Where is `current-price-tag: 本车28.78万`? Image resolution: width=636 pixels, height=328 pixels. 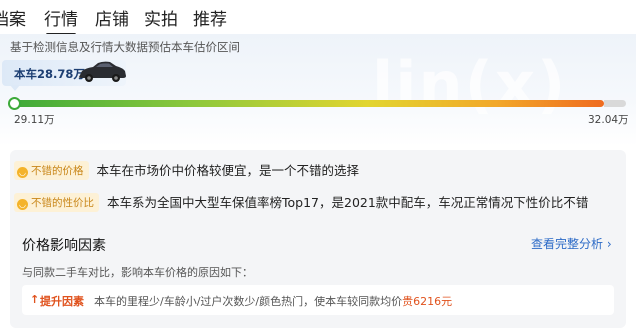 current-price-tag: 本车28.78万 is located at coordinates (64, 73).